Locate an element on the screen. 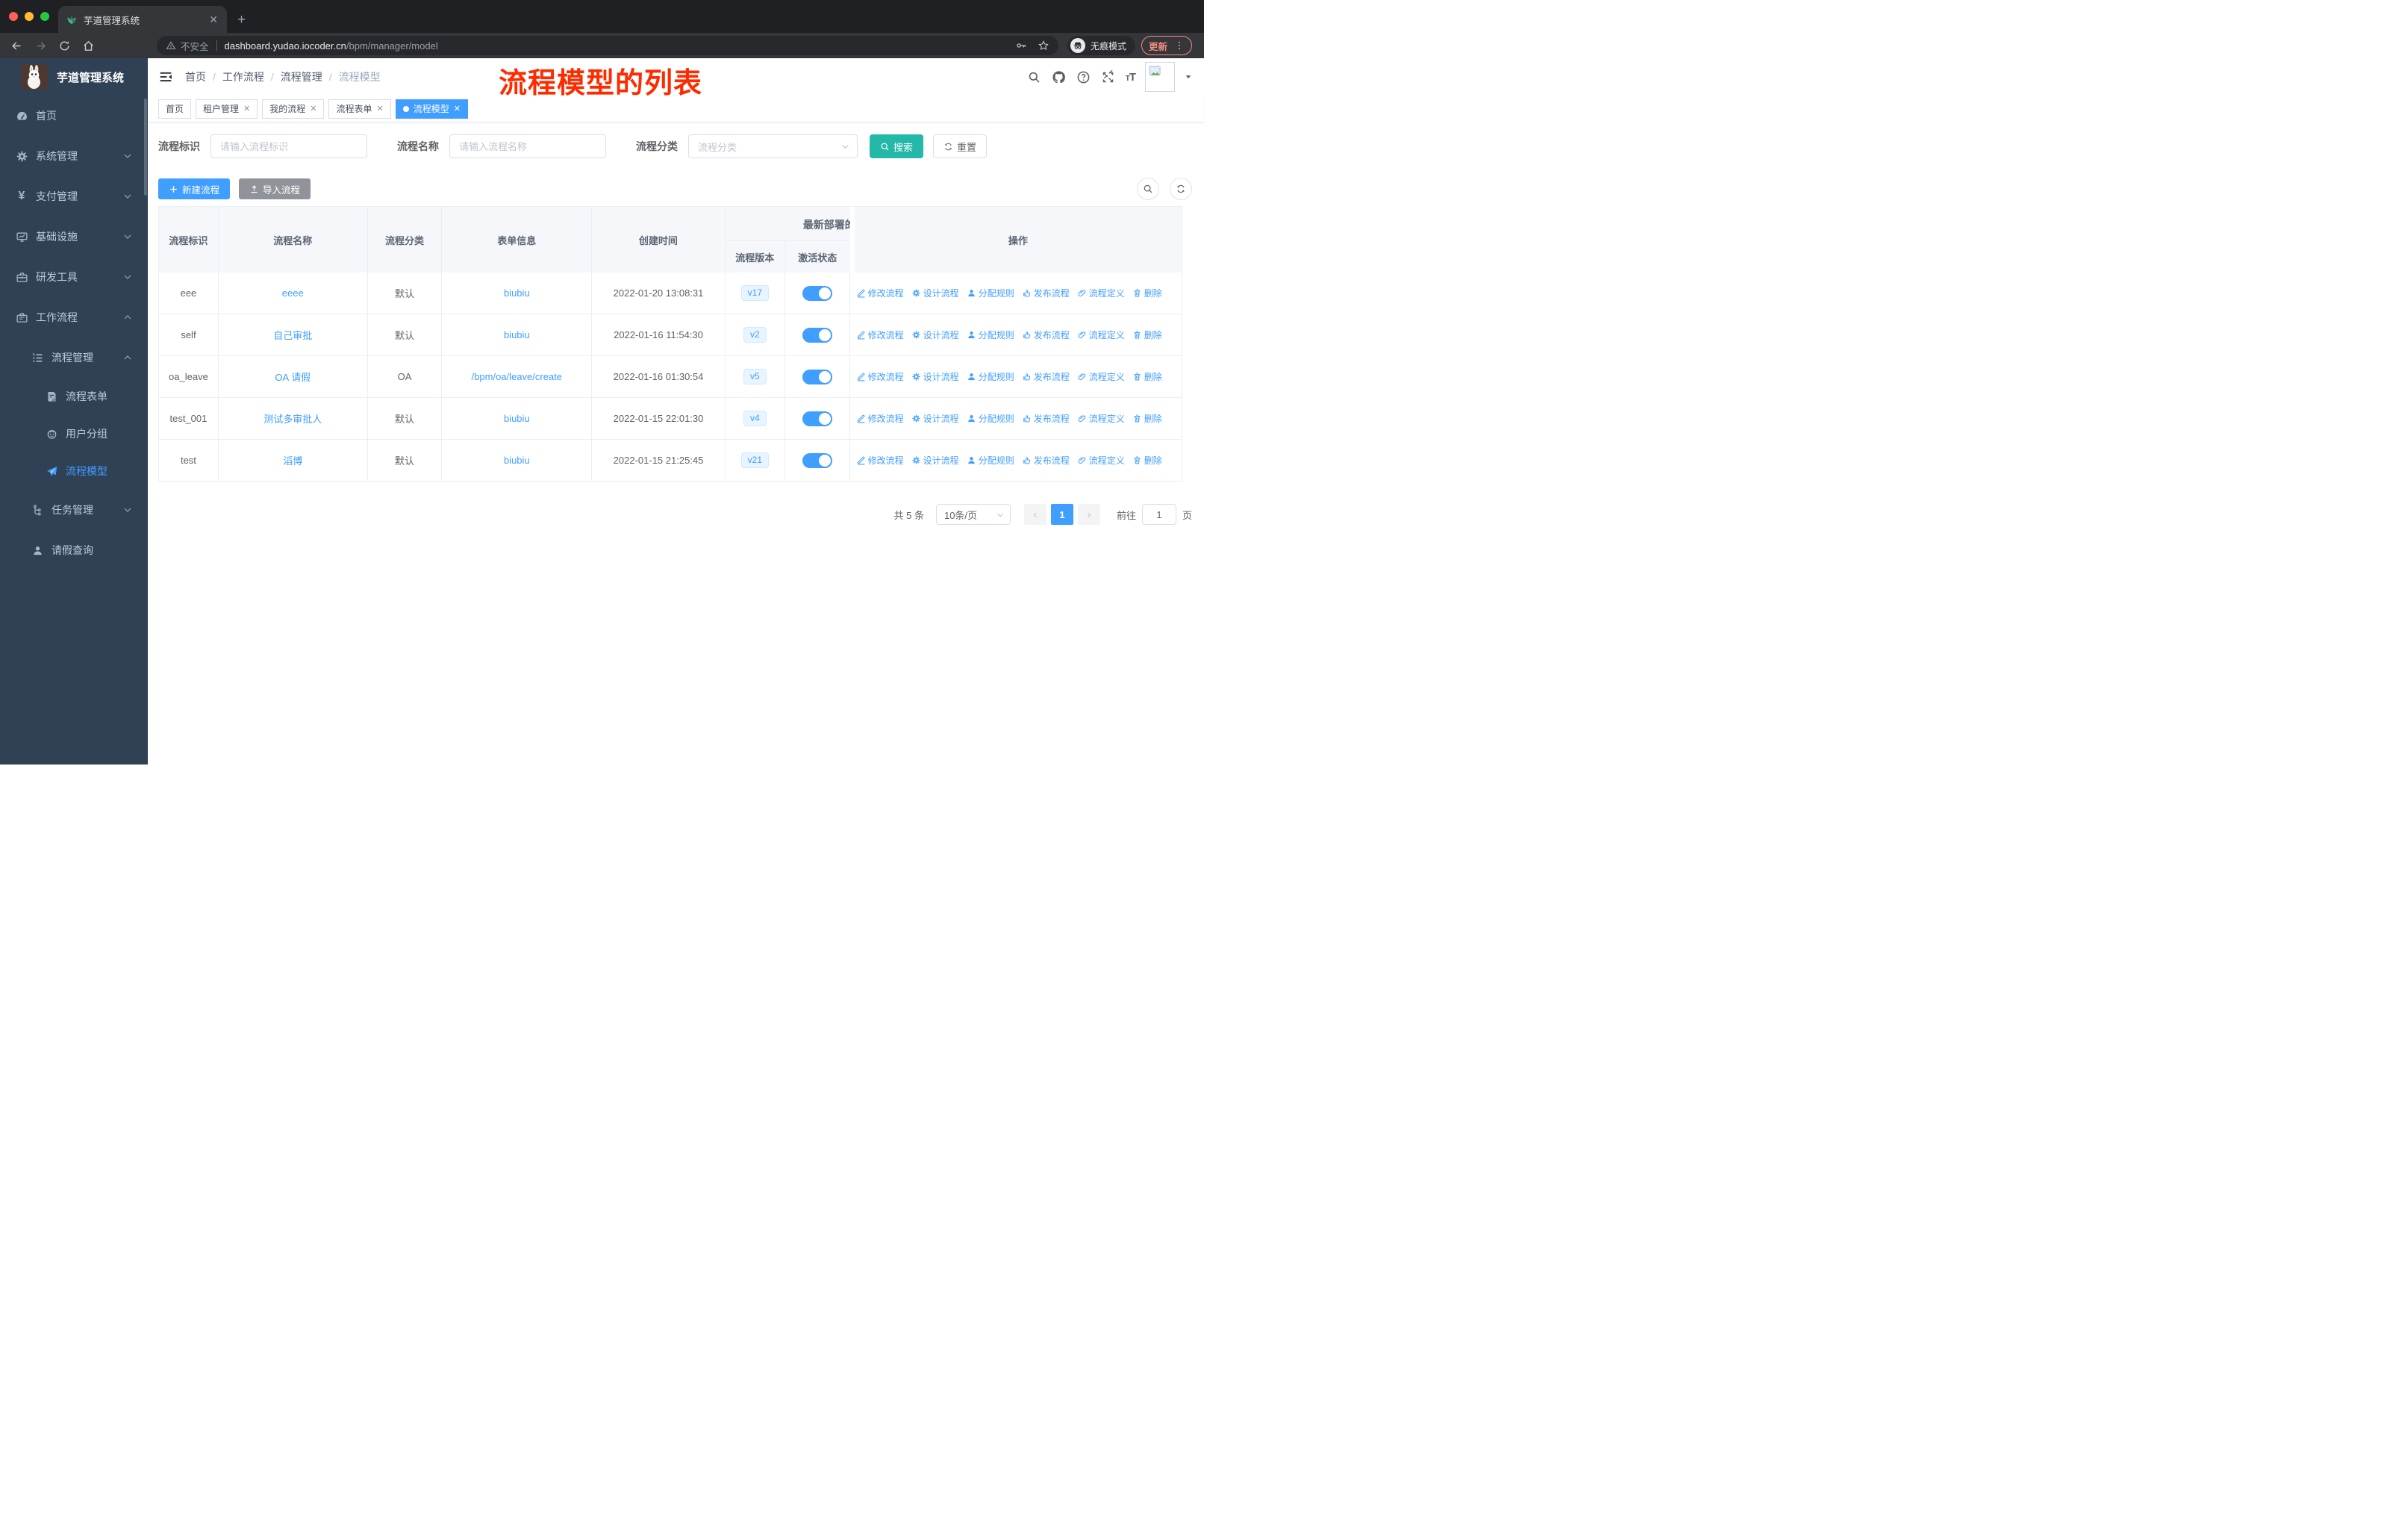 This screenshot has width=2408, height=1529. form-info-link: /bpm/oa/leave/create is located at coordinates (517, 377).